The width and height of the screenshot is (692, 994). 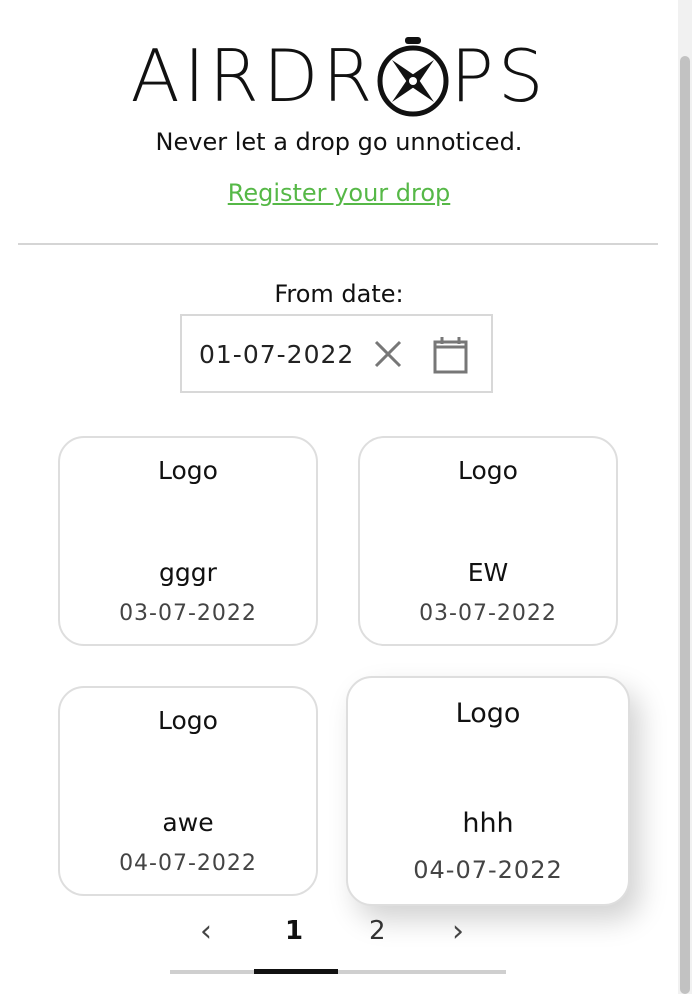 What do you see at coordinates (488, 572) in the screenshot?
I see `card-name: EW` at bounding box center [488, 572].